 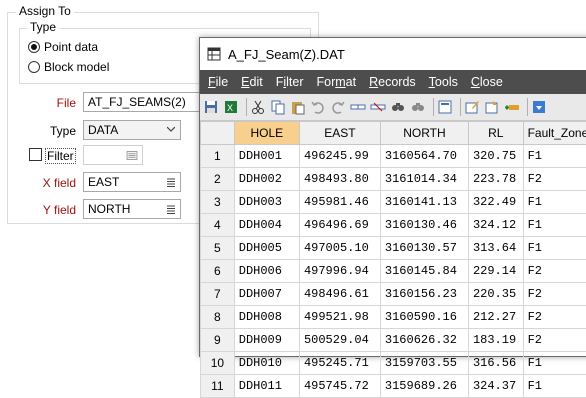 I want to click on hole-cell: DDH007, so click(x=266, y=294).